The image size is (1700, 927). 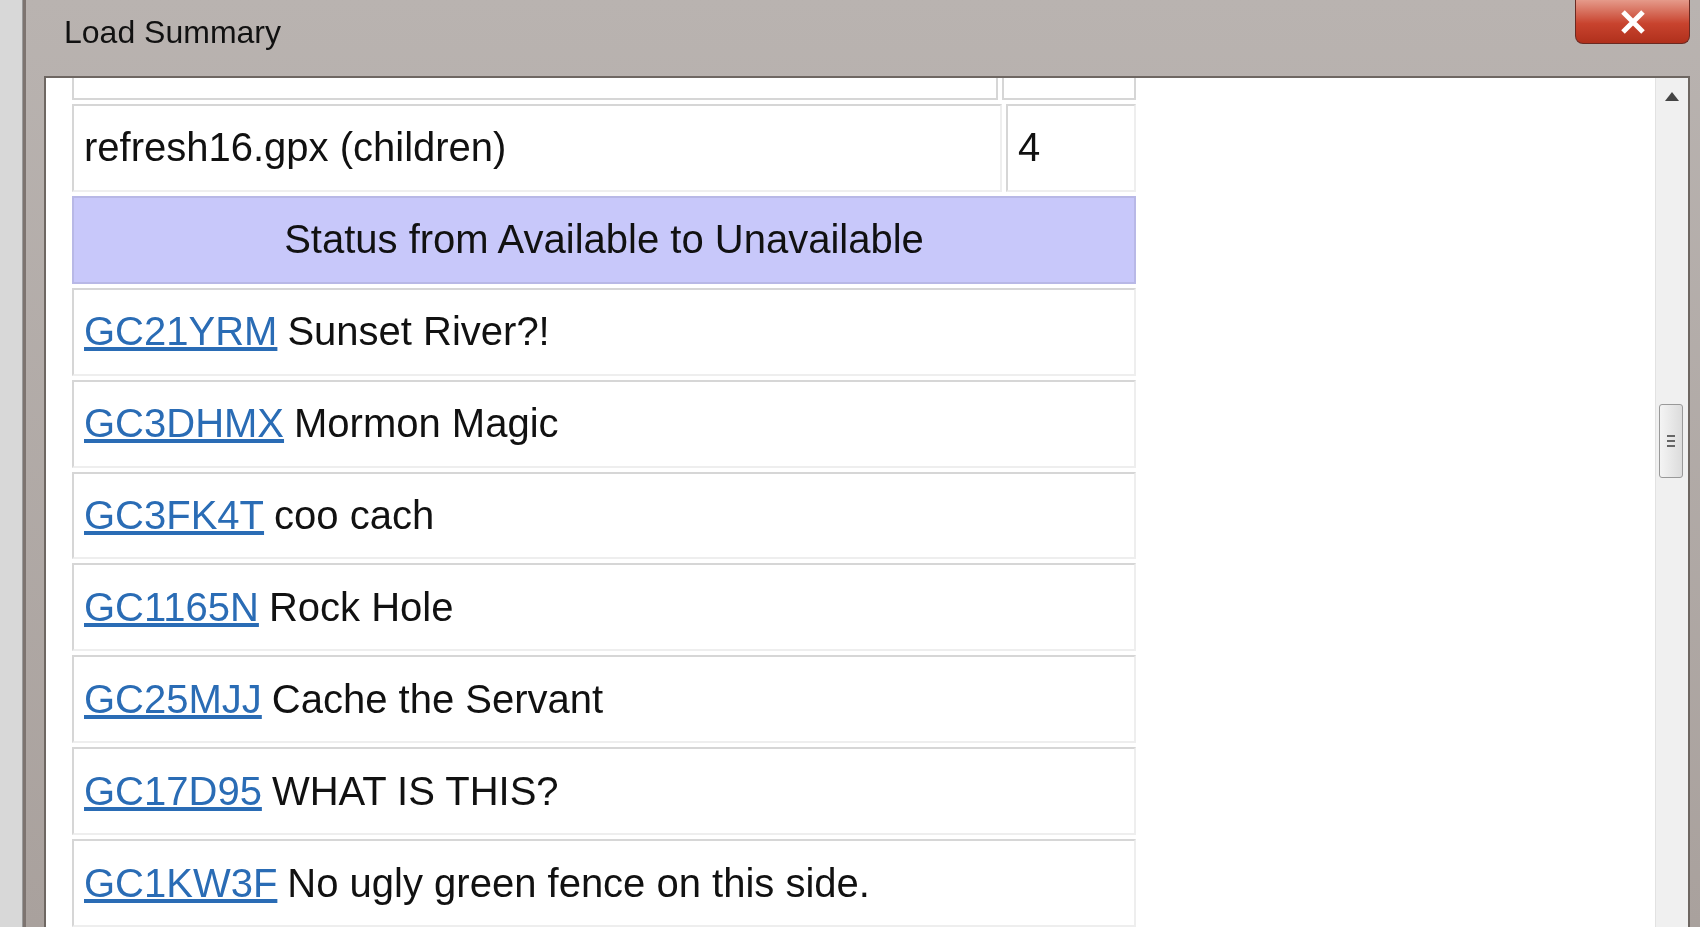 What do you see at coordinates (181, 883) in the screenshot?
I see `cache-code-link: GC1KW3F` at bounding box center [181, 883].